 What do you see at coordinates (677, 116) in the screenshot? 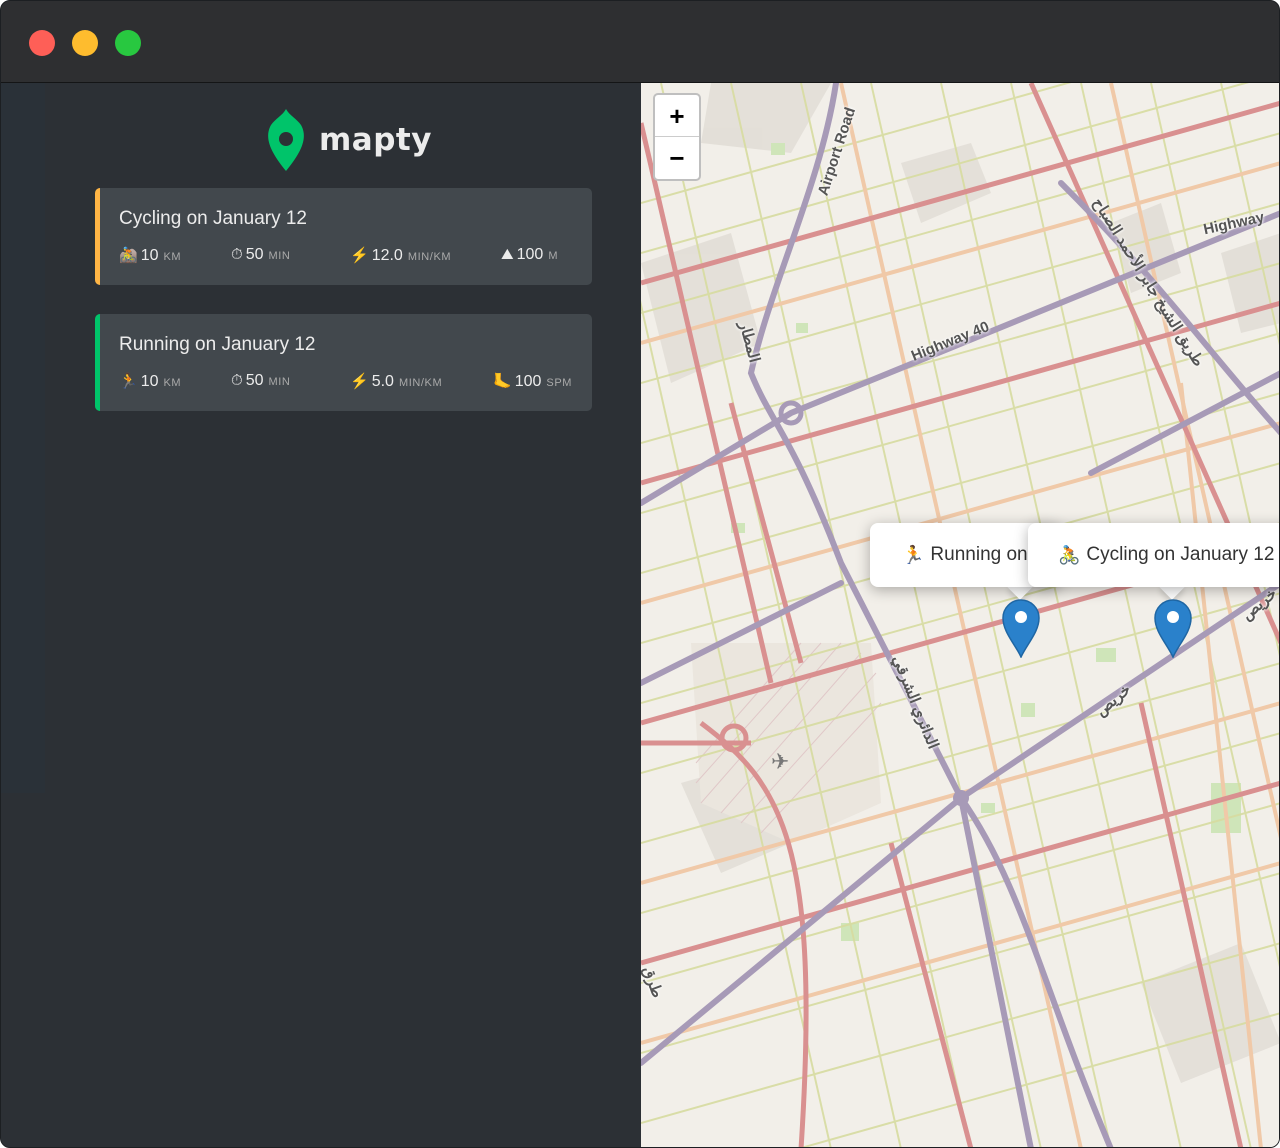
I see `zoom-in-button: +` at bounding box center [677, 116].